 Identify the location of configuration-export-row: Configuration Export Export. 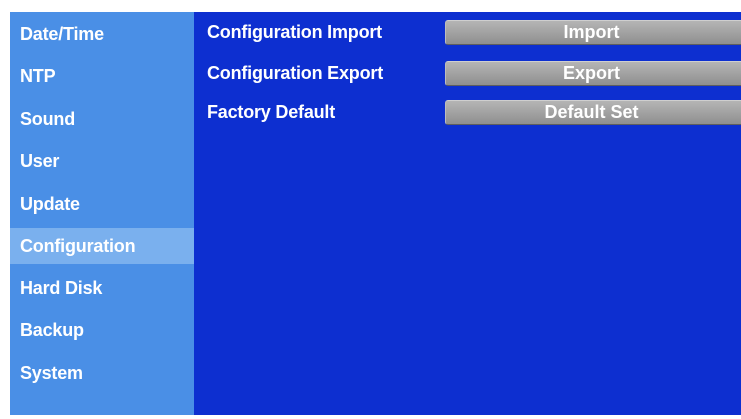
(467, 73).